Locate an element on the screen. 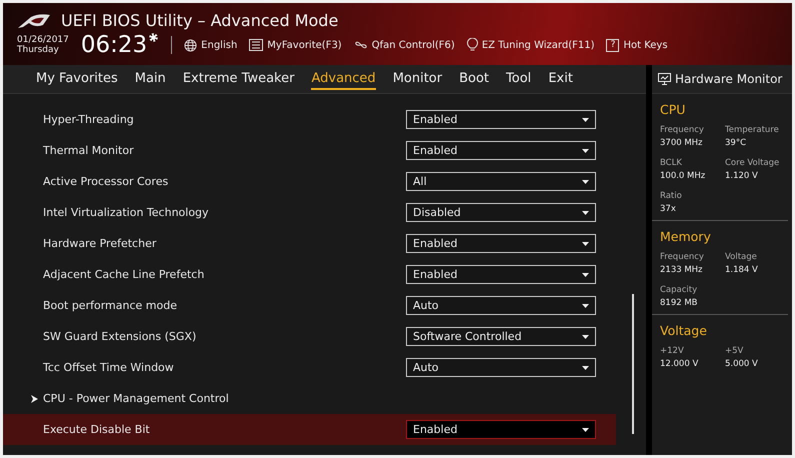 This screenshot has width=795, height=458. list-icon is located at coordinates (256, 45).